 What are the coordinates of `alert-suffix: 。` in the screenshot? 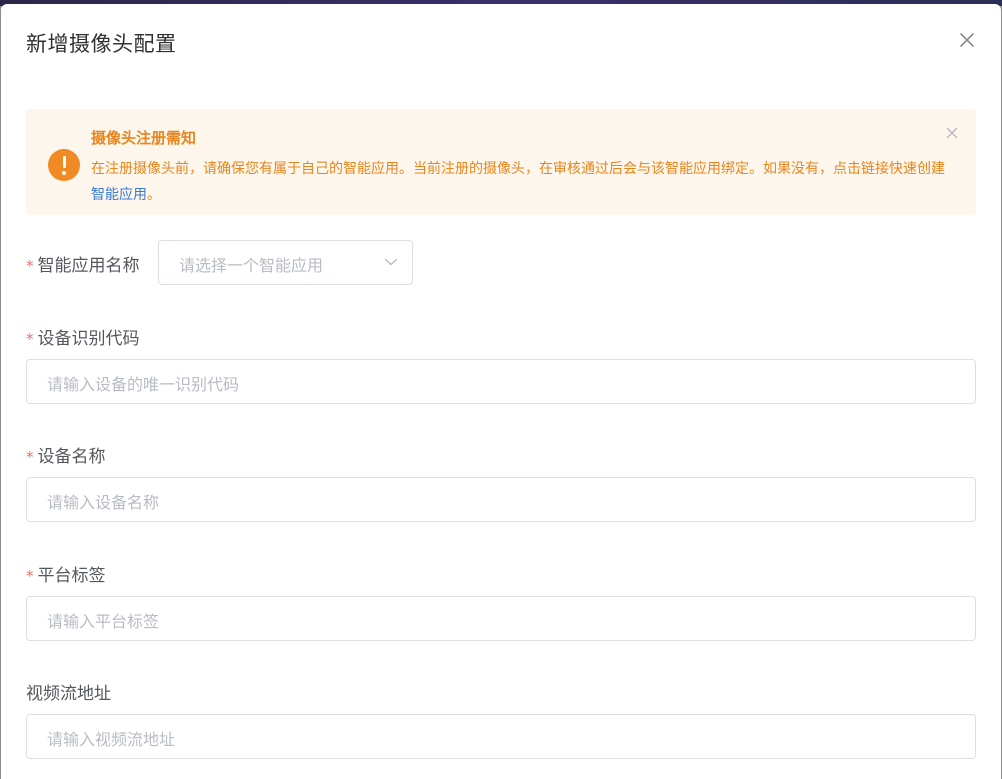 It's located at (154, 195).